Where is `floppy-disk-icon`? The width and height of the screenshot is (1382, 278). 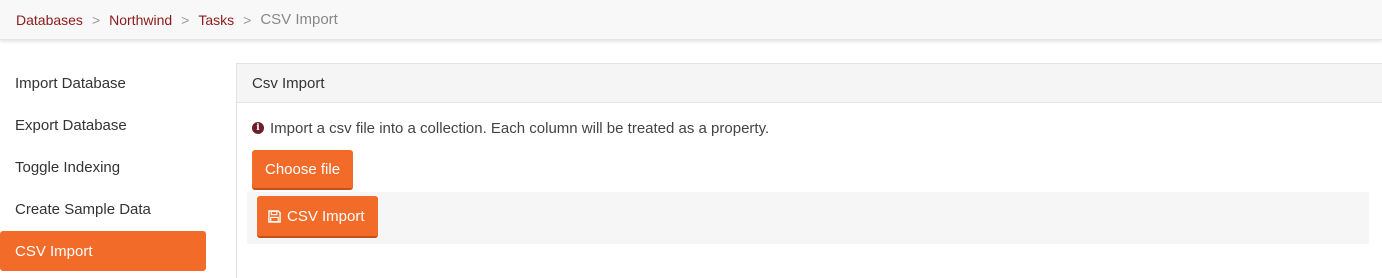
floppy-disk-icon is located at coordinates (274, 216).